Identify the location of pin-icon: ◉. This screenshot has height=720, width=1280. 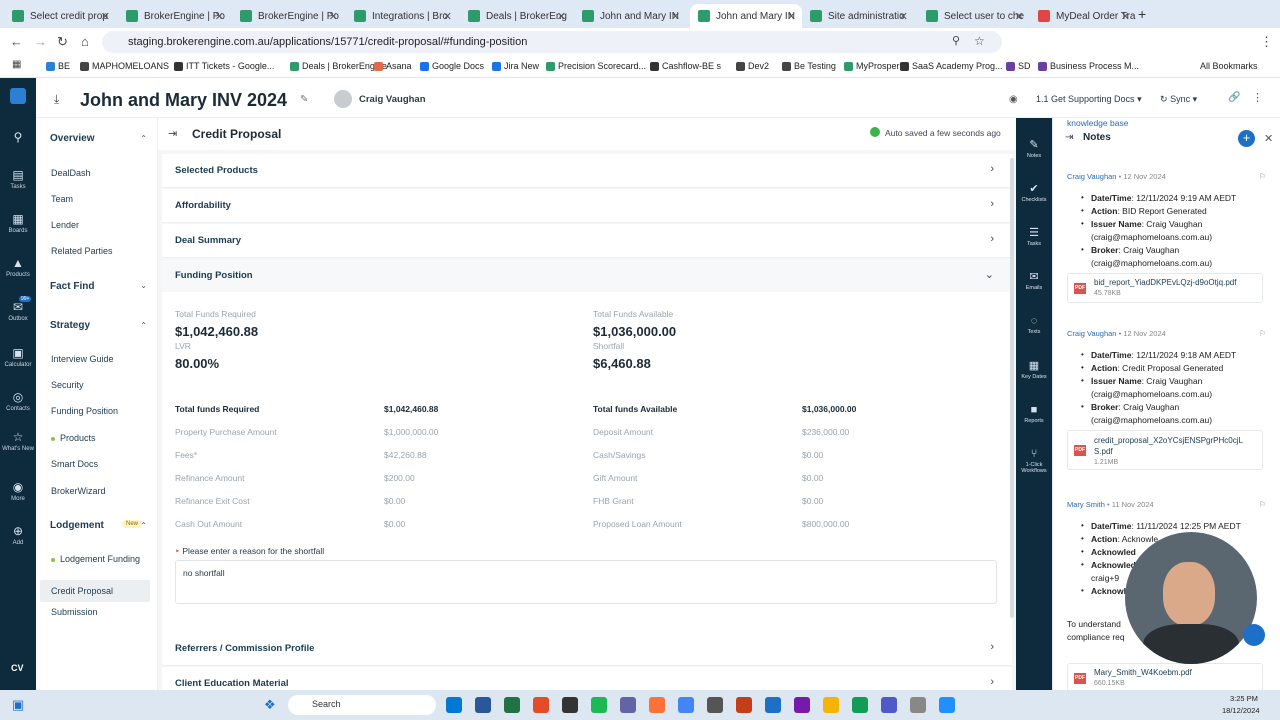
(1013, 99).